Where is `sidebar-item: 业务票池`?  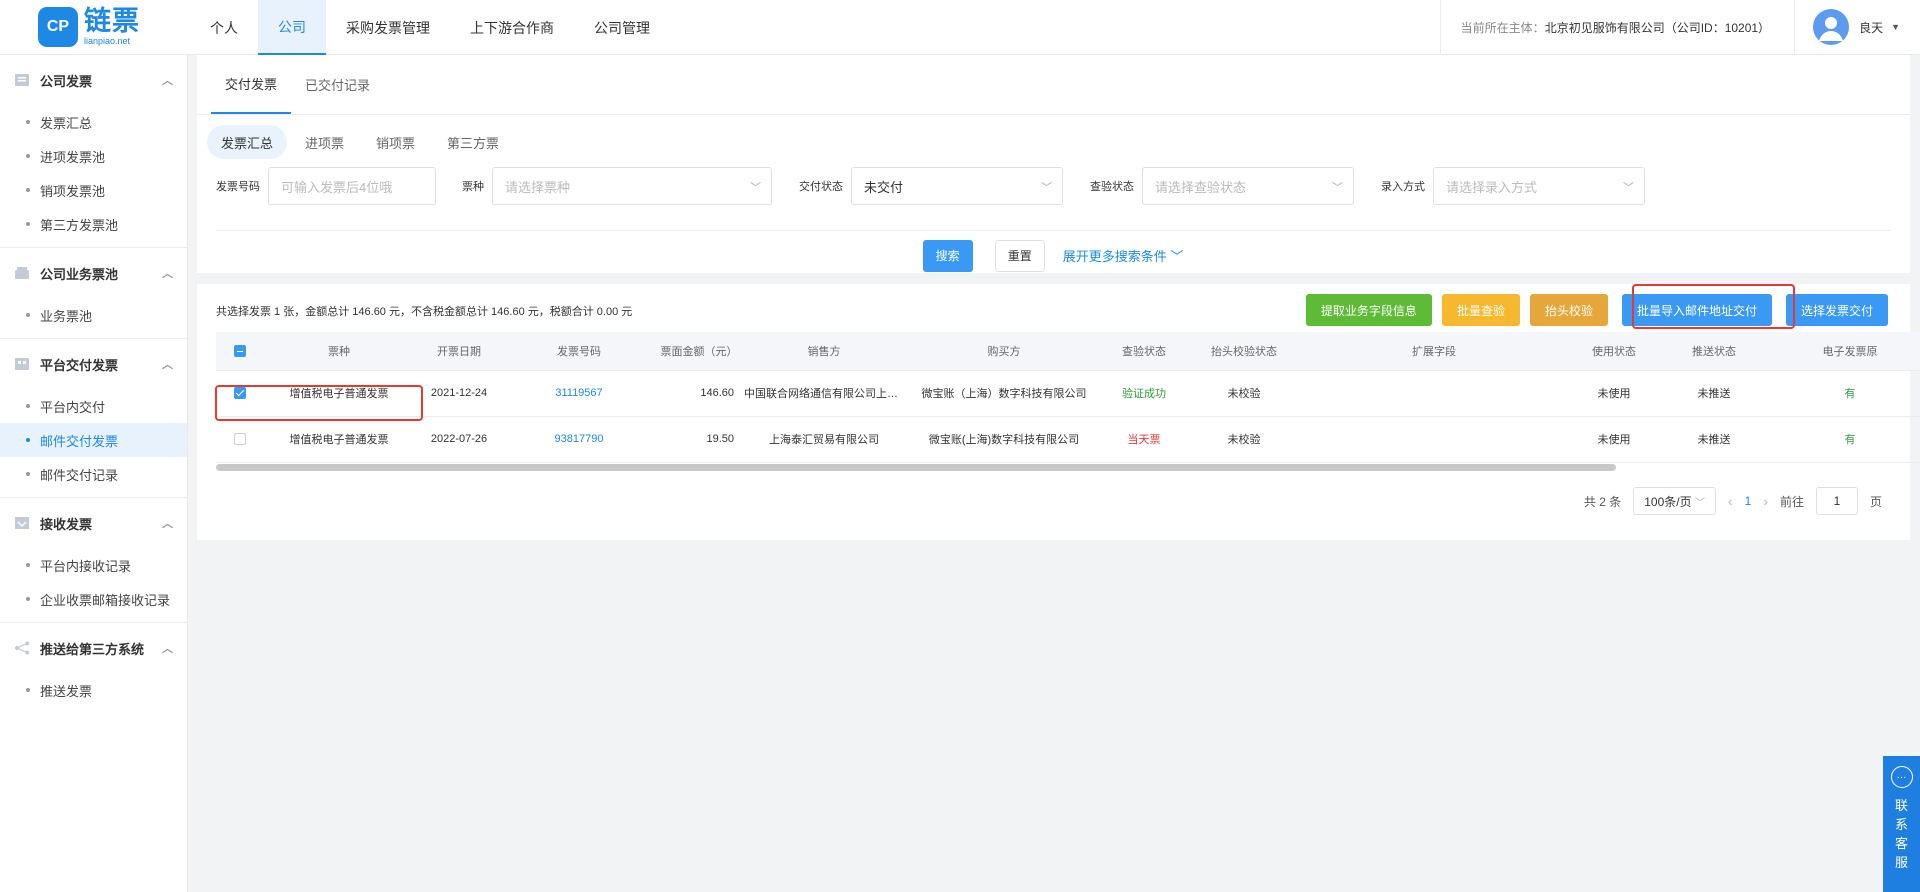
sidebar-item: 业务票池 is located at coordinates (93, 315).